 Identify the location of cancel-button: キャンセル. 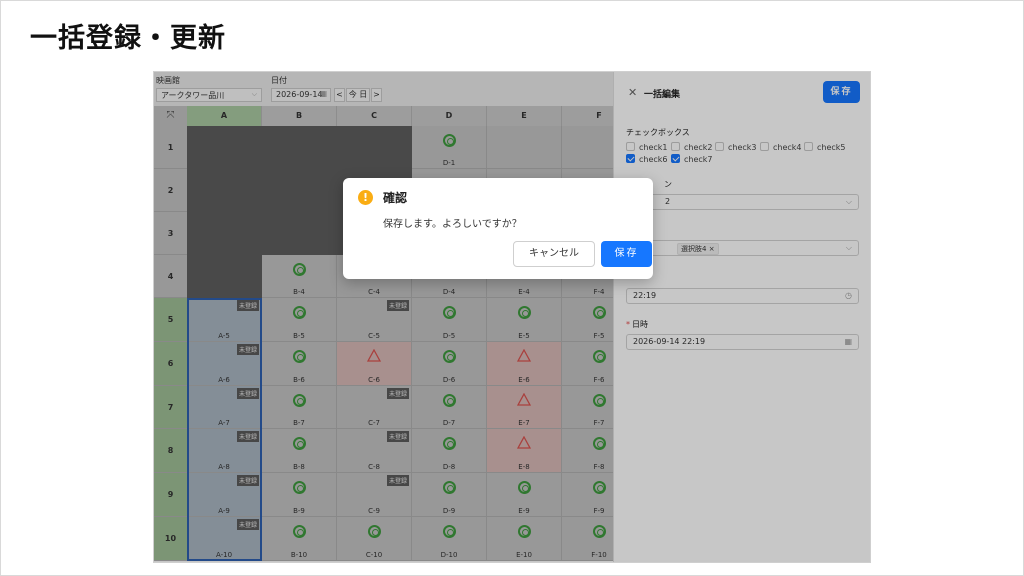
(554, 254).